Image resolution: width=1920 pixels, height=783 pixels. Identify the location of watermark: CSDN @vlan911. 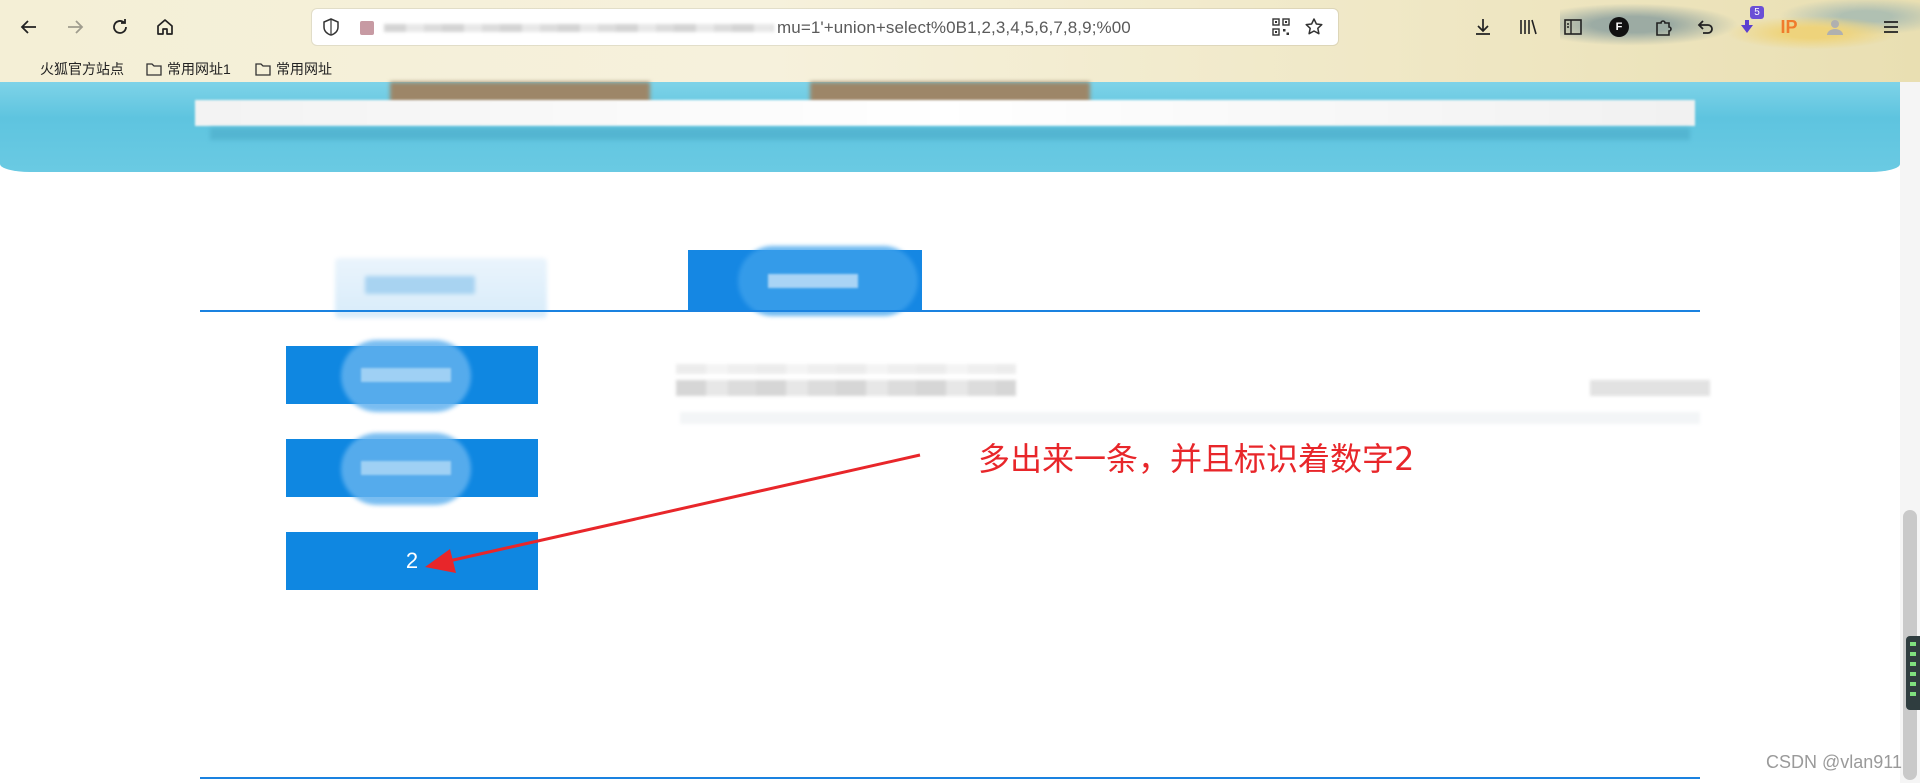
(1834, 762).